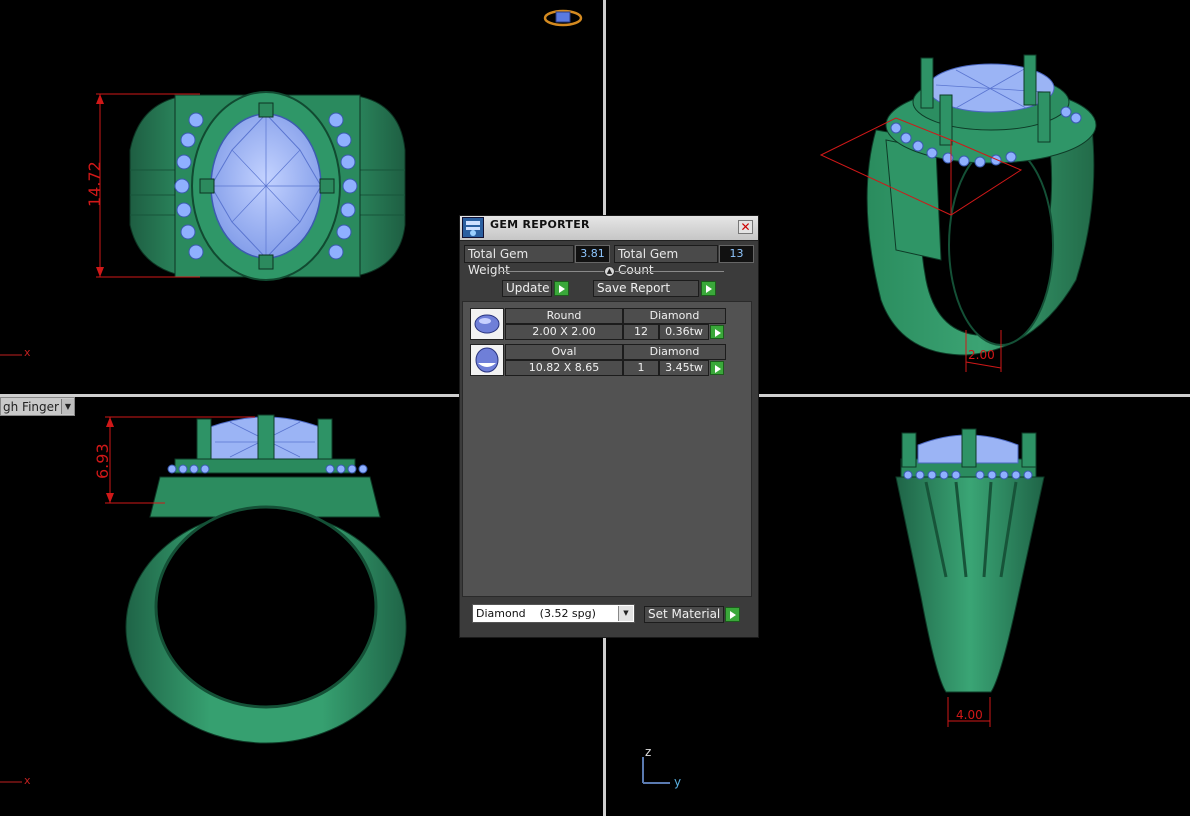  I want to click on update-go-icon, so click(561, 288).